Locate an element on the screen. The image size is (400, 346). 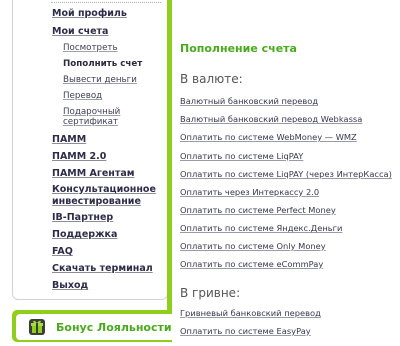
payment-link-webmoney: Оплатить по системе WebMoney — WMZ is located at coordinates (268, 137).